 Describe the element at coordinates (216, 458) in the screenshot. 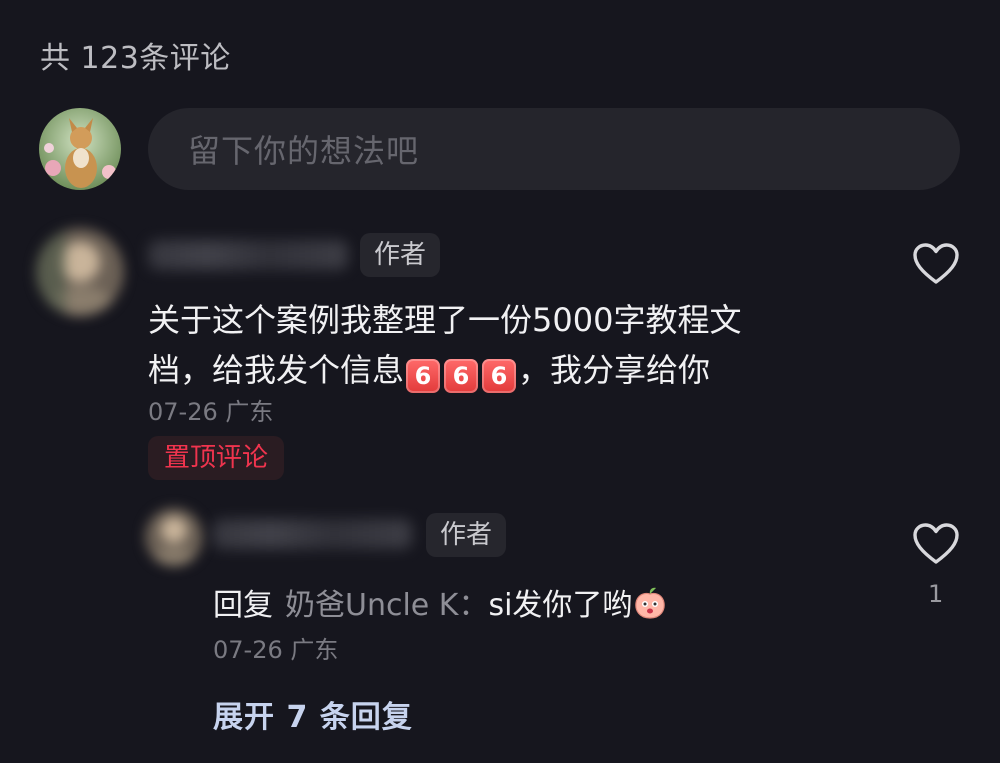

I see `pinned-comment-badge: 置顶评论` at that location.